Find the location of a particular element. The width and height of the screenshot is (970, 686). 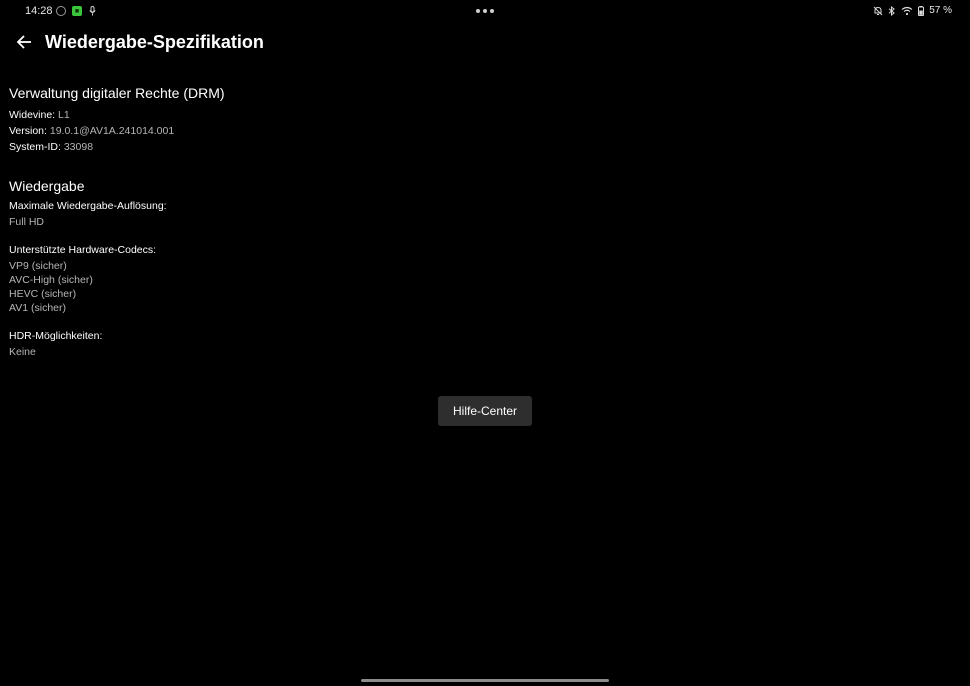

status-right-icons: 57 % is located at coordinates (912, 10).